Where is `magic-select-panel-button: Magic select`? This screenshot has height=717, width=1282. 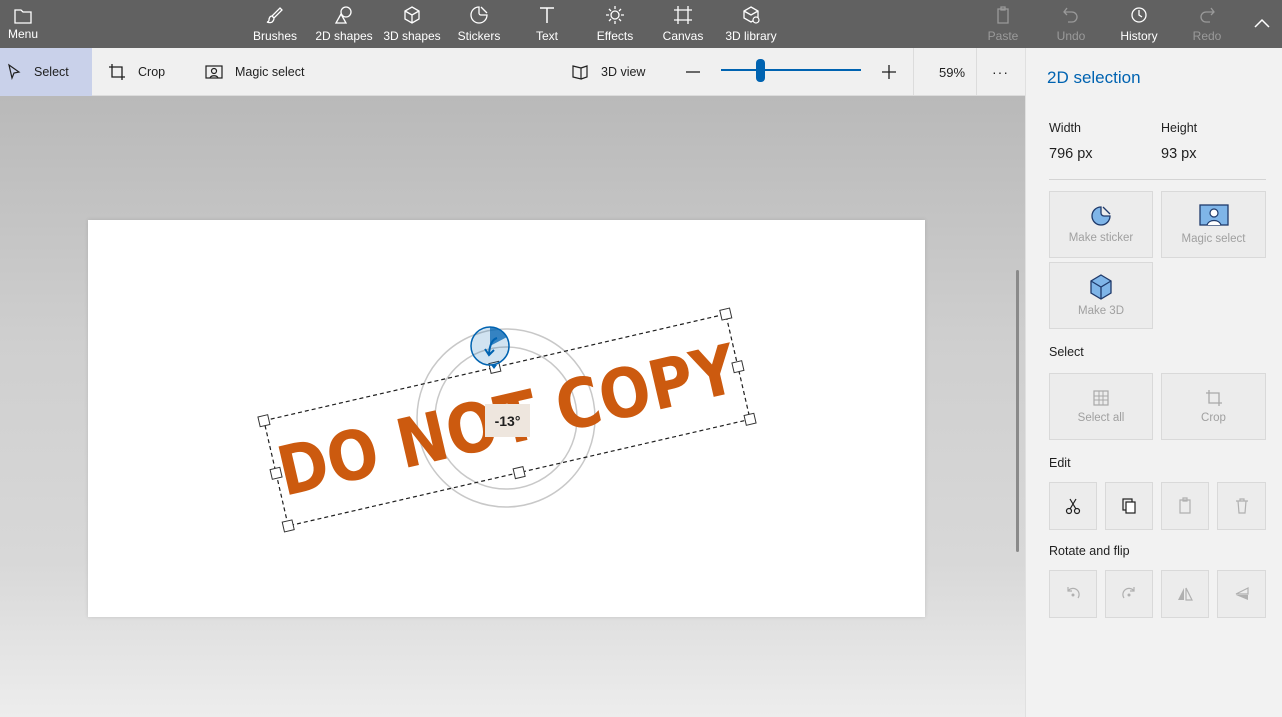 magic-select-panel-button: Magic select is located at coordinates (1213, 224).